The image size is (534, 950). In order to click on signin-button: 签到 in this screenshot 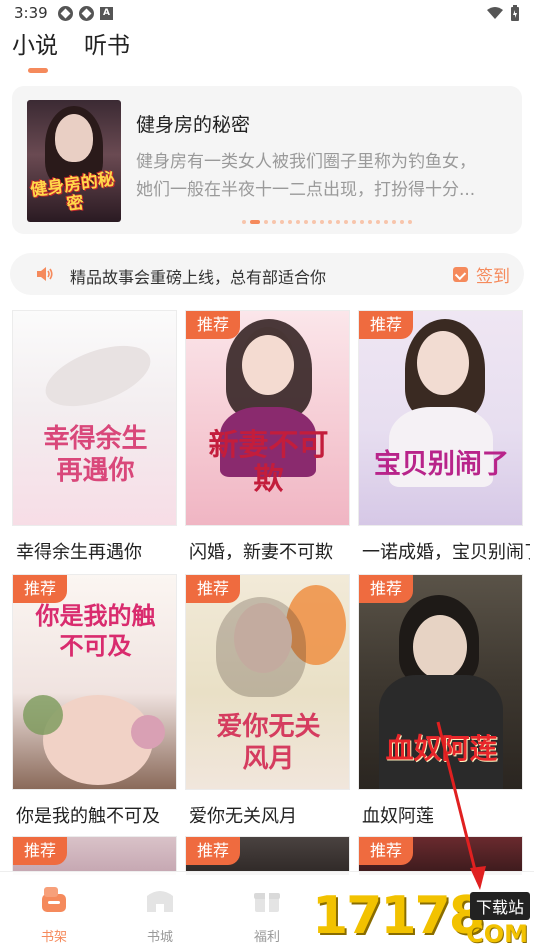, I will do `click(481, 274)`.